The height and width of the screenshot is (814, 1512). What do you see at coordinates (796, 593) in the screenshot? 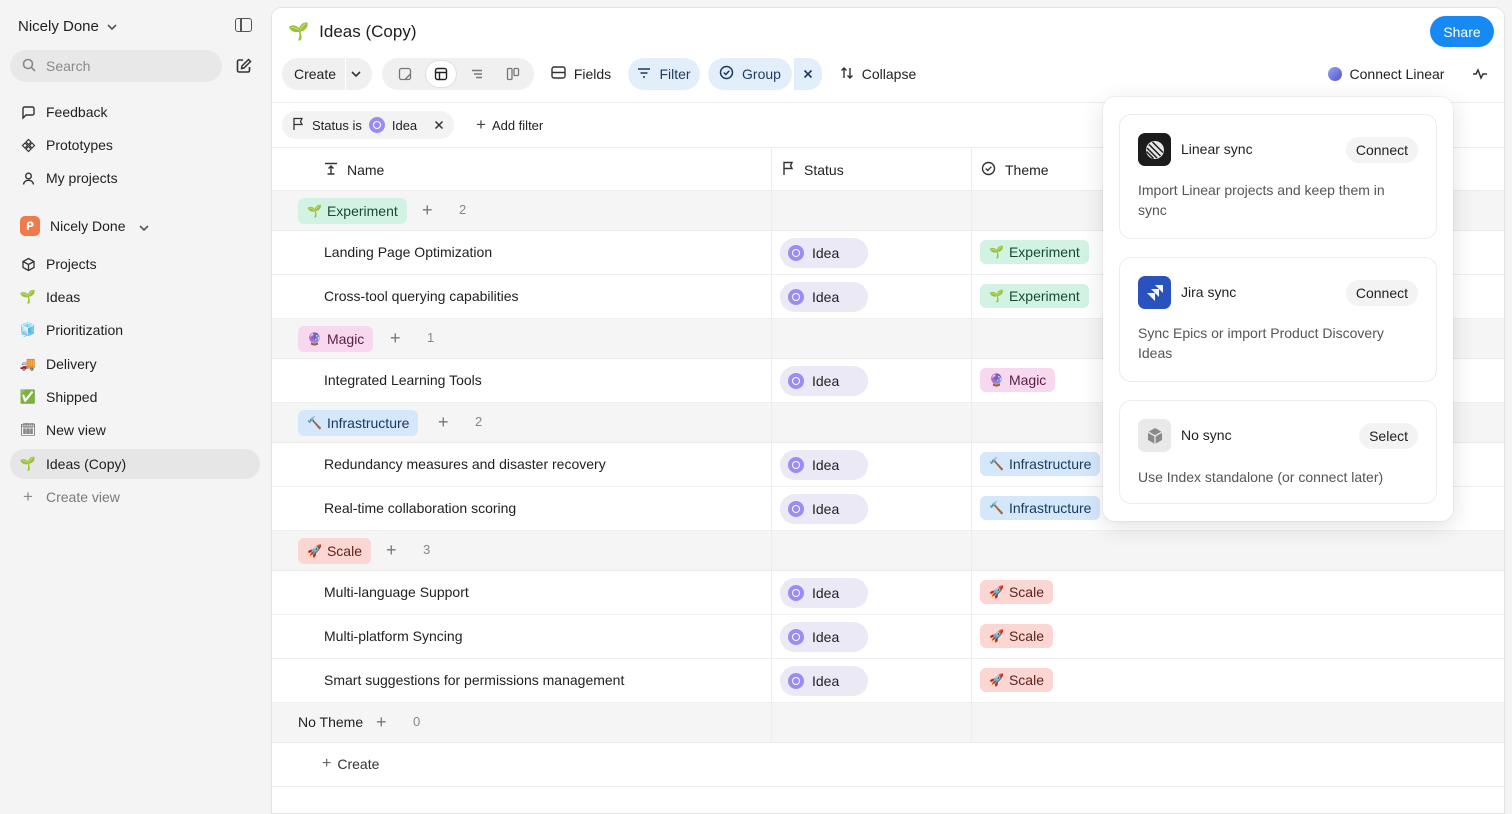
I see `idea-status-icon` at bounding box center [796, 593].